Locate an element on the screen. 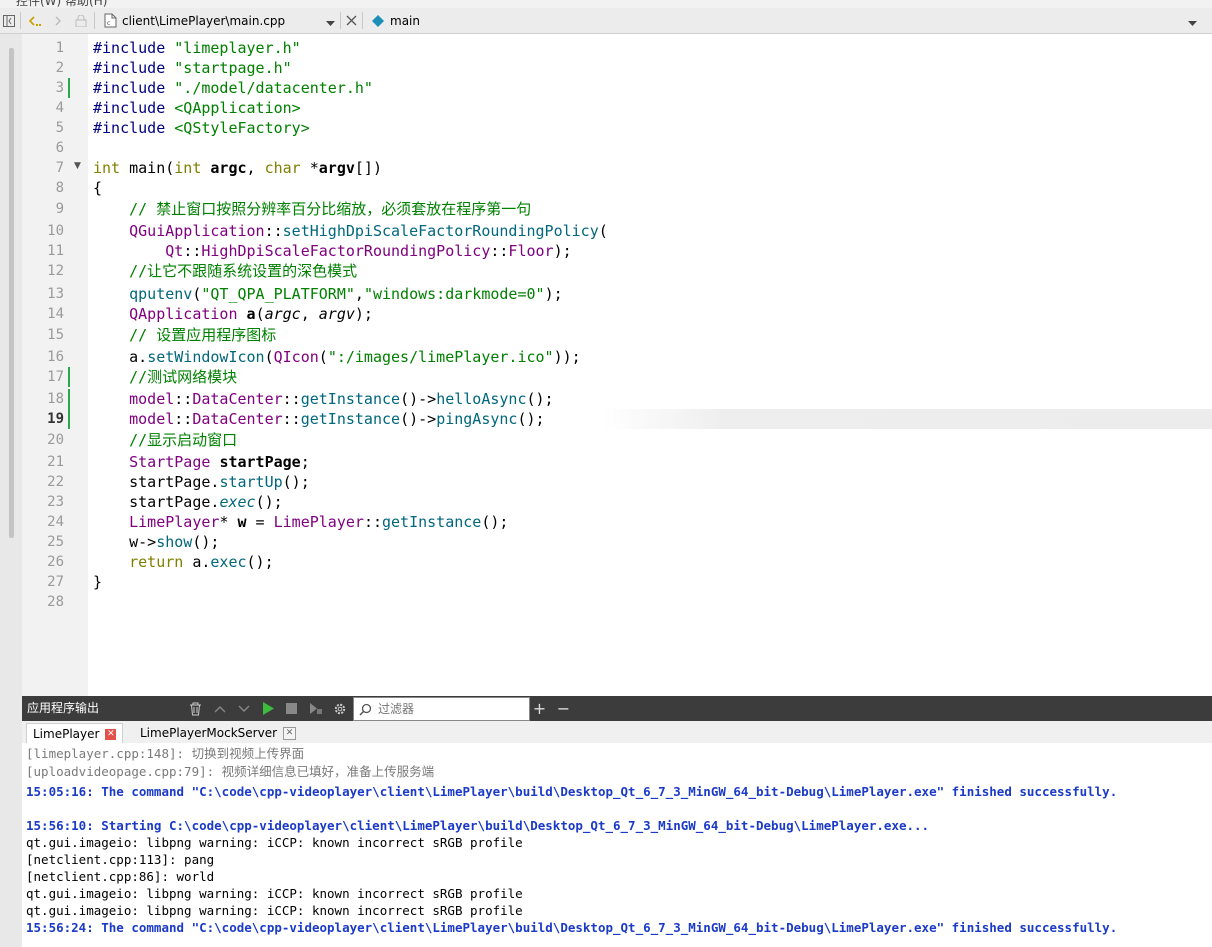  line-number: 21 is located at coordinates (55, 462).